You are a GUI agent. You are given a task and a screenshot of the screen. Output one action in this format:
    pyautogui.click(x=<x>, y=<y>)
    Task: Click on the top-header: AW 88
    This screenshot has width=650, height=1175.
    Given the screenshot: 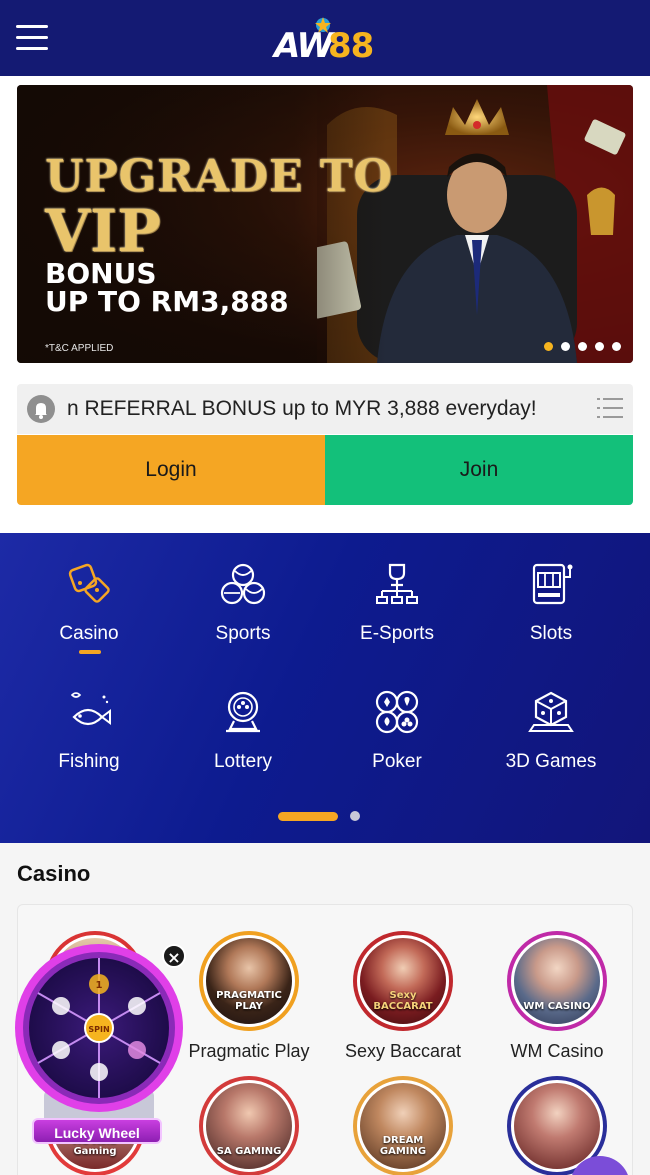 What is the action you would take?
    pyautogui.click(x=325, y=38)
    